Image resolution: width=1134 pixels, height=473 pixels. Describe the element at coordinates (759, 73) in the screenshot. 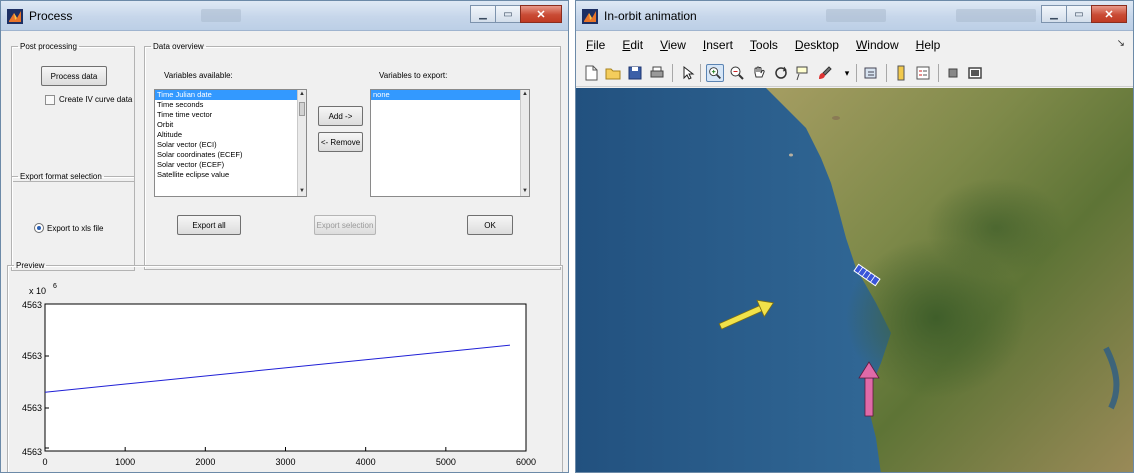

I see `pan-icon` at that location.